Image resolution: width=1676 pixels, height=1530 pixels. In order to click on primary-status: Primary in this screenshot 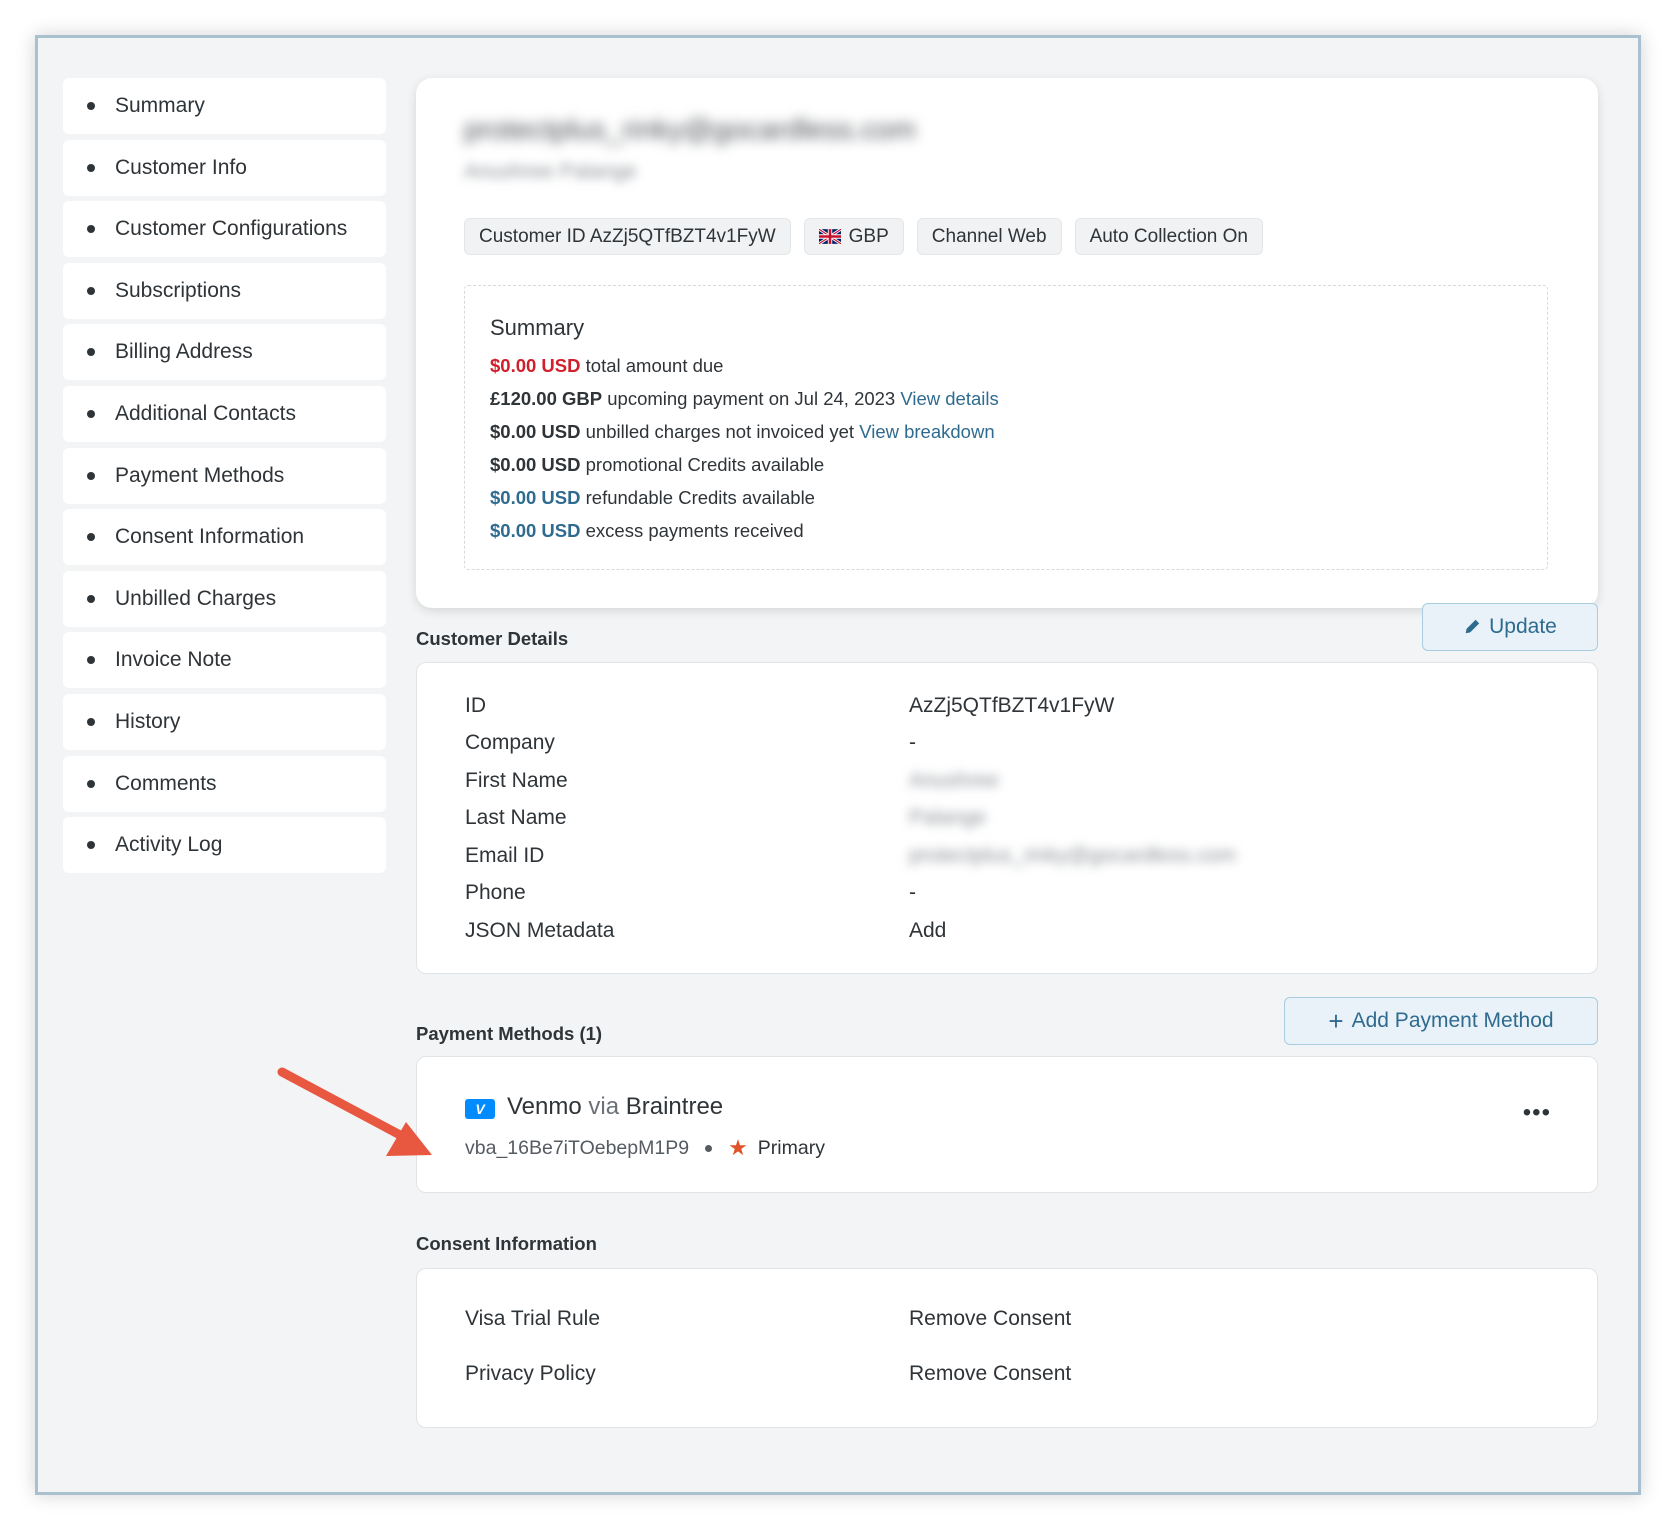, I will do `click(791, 1147)`.